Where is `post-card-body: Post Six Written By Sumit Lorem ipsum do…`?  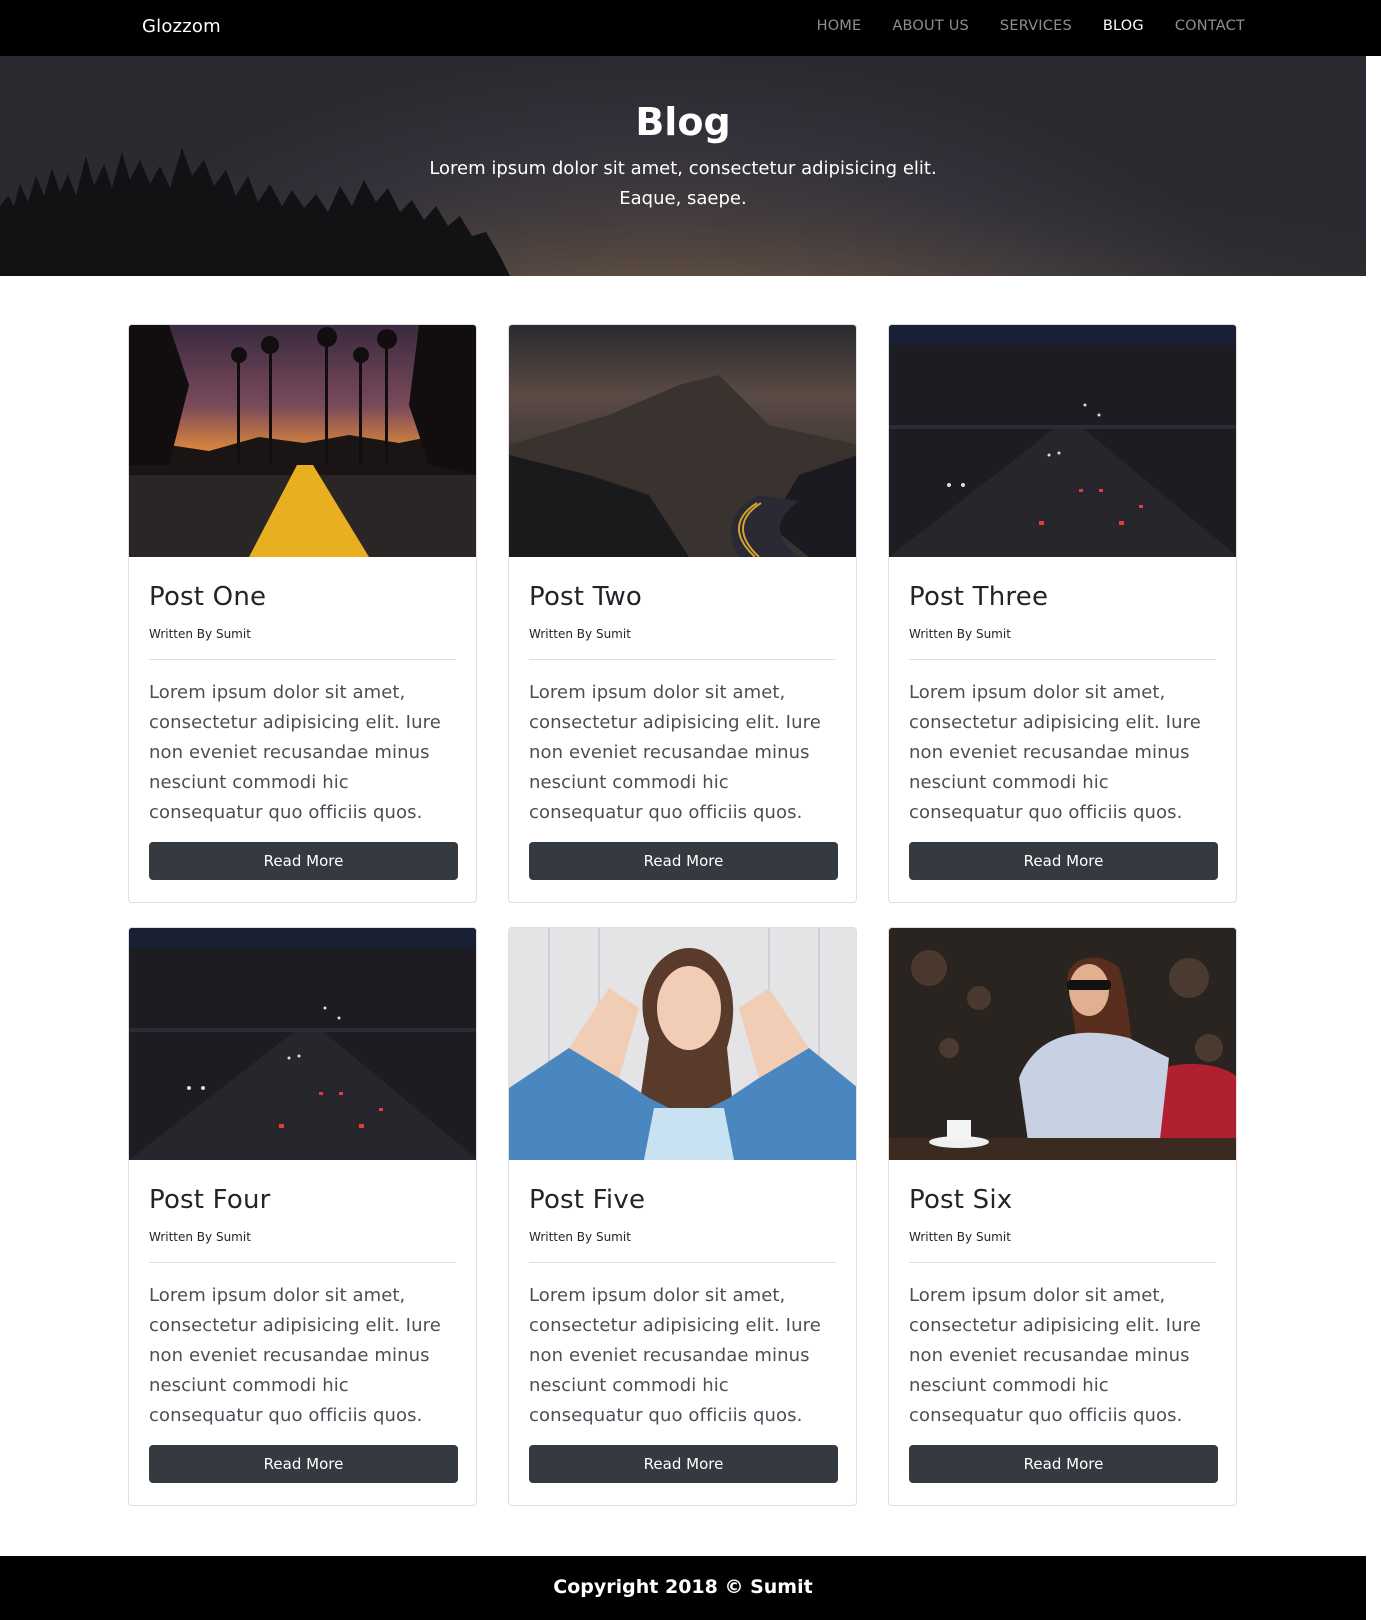
post-card-body: Post Six Written By Sumit Lorem ipsum do… is located at coordinates (1062, 1331).